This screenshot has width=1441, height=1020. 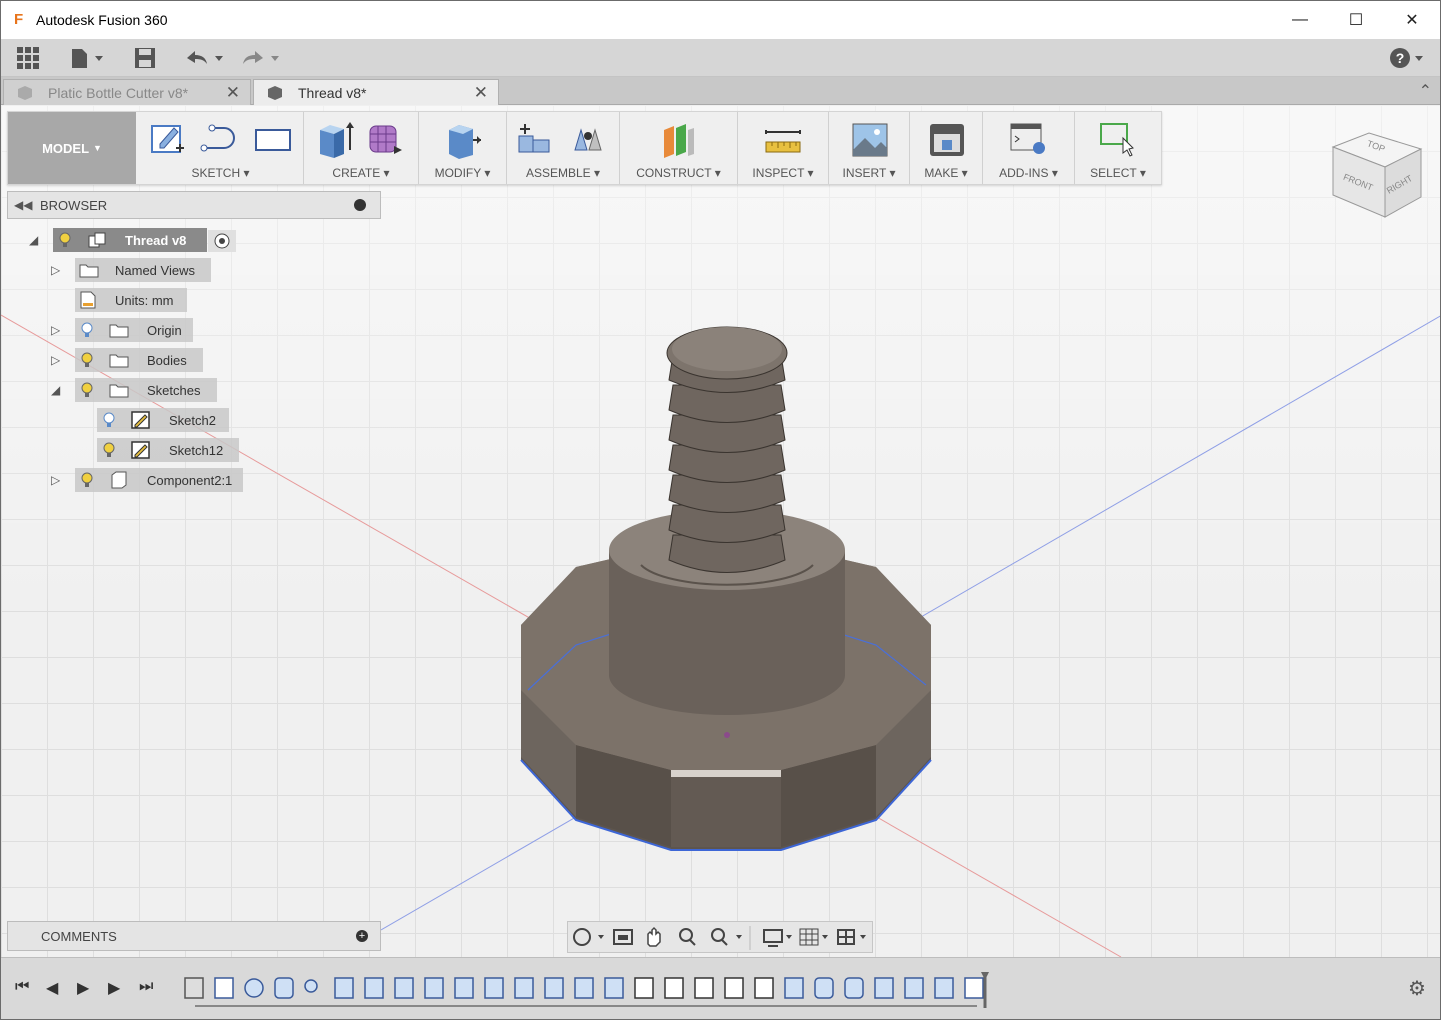 What do you see at coordinates (66, 148) in the screenshot?
I see `workspace-label: MODEL` at bounding box center [66, 148].